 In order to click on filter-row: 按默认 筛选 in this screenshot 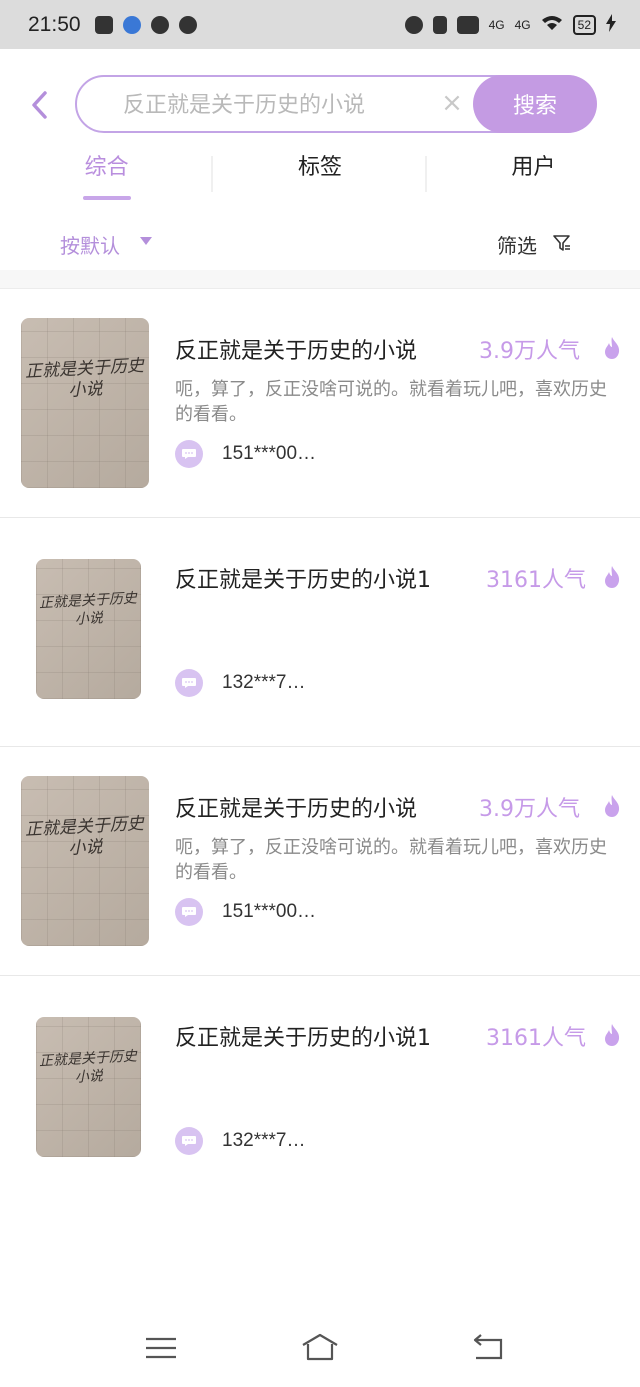, I will do `click(320, 244)`.